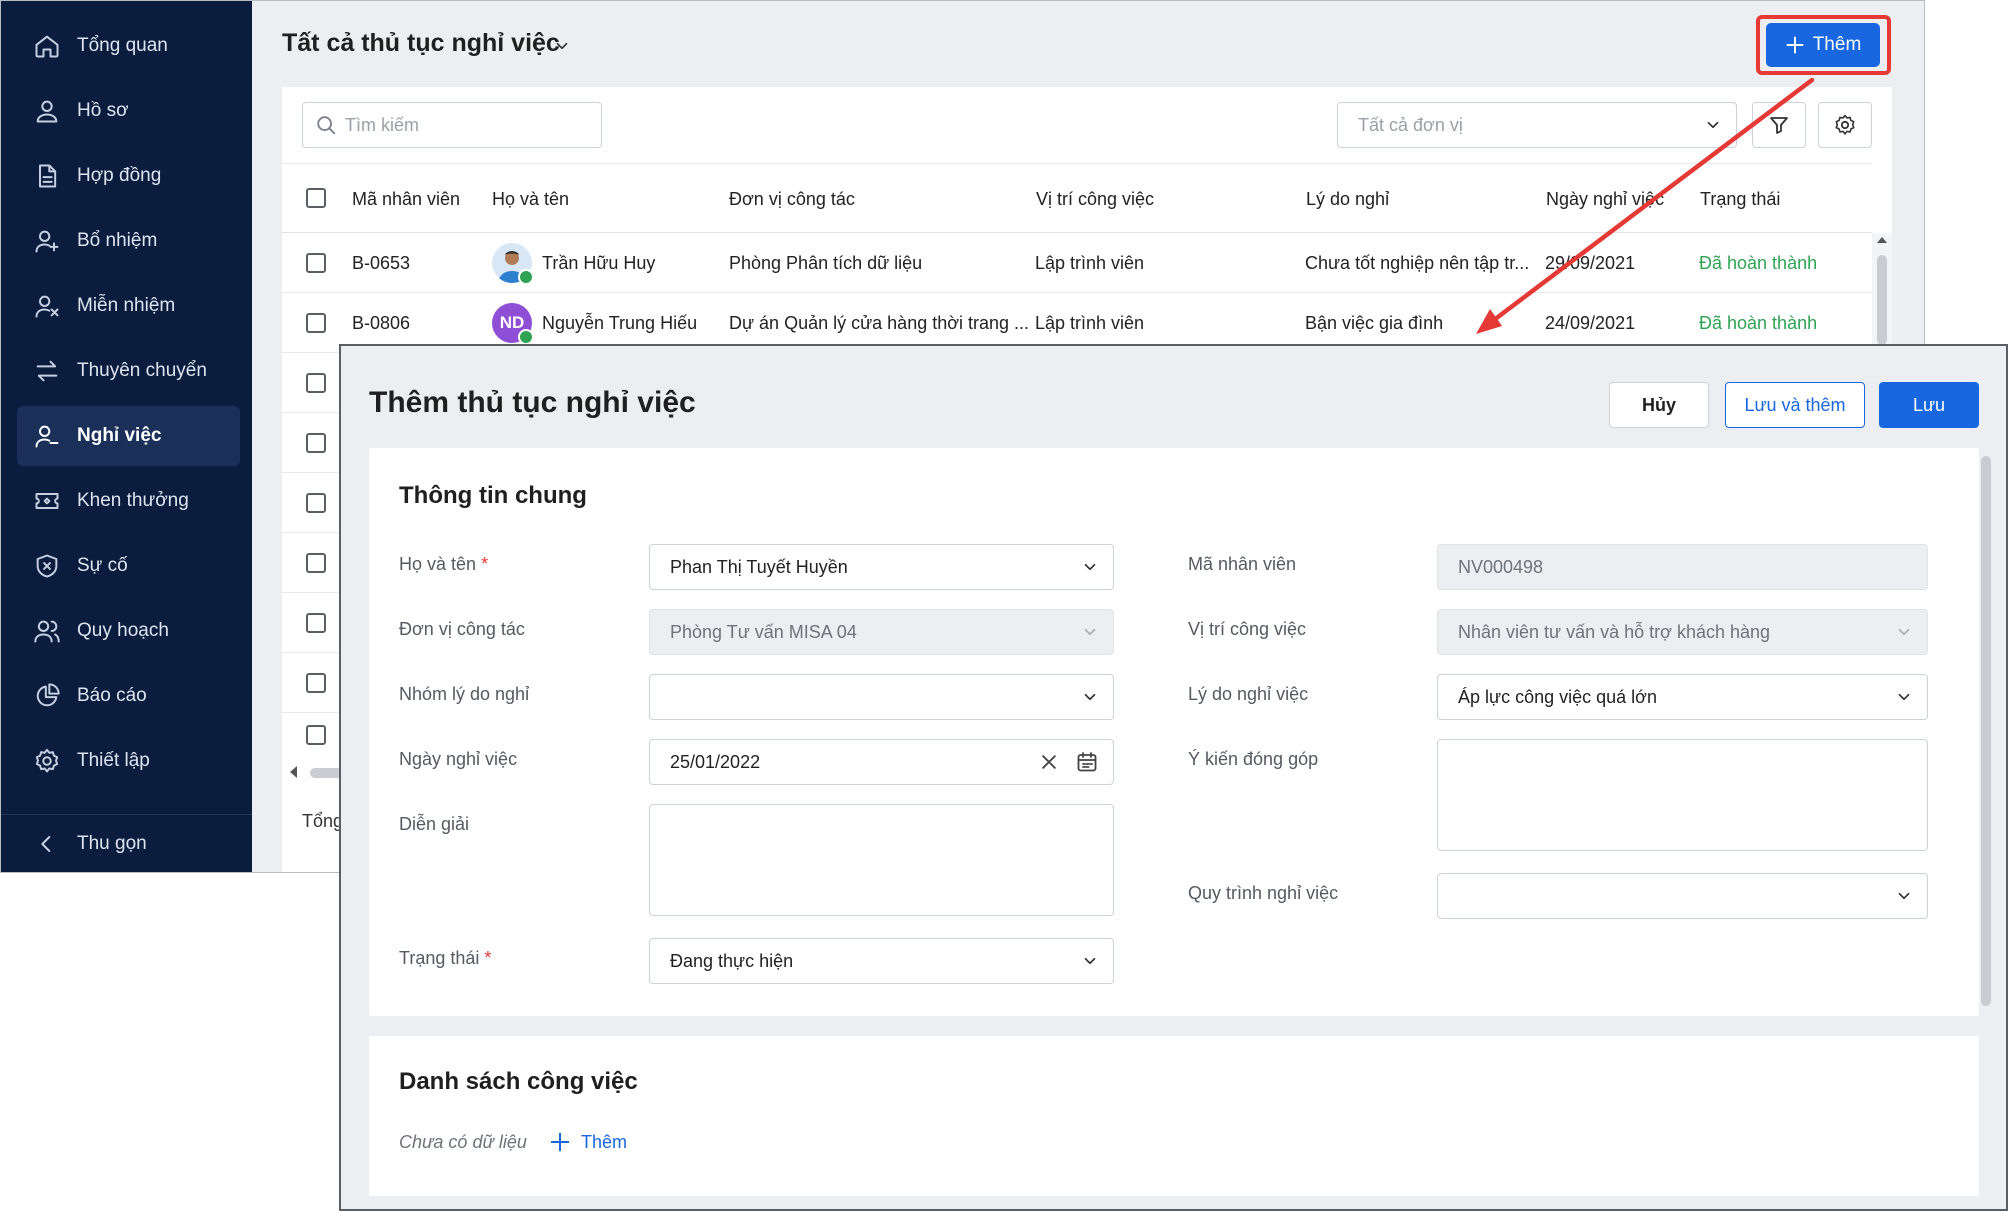  Describe the element at coordinates (445, 958) in the screenshot. I see `status-label: Trạng thái *` at that location.